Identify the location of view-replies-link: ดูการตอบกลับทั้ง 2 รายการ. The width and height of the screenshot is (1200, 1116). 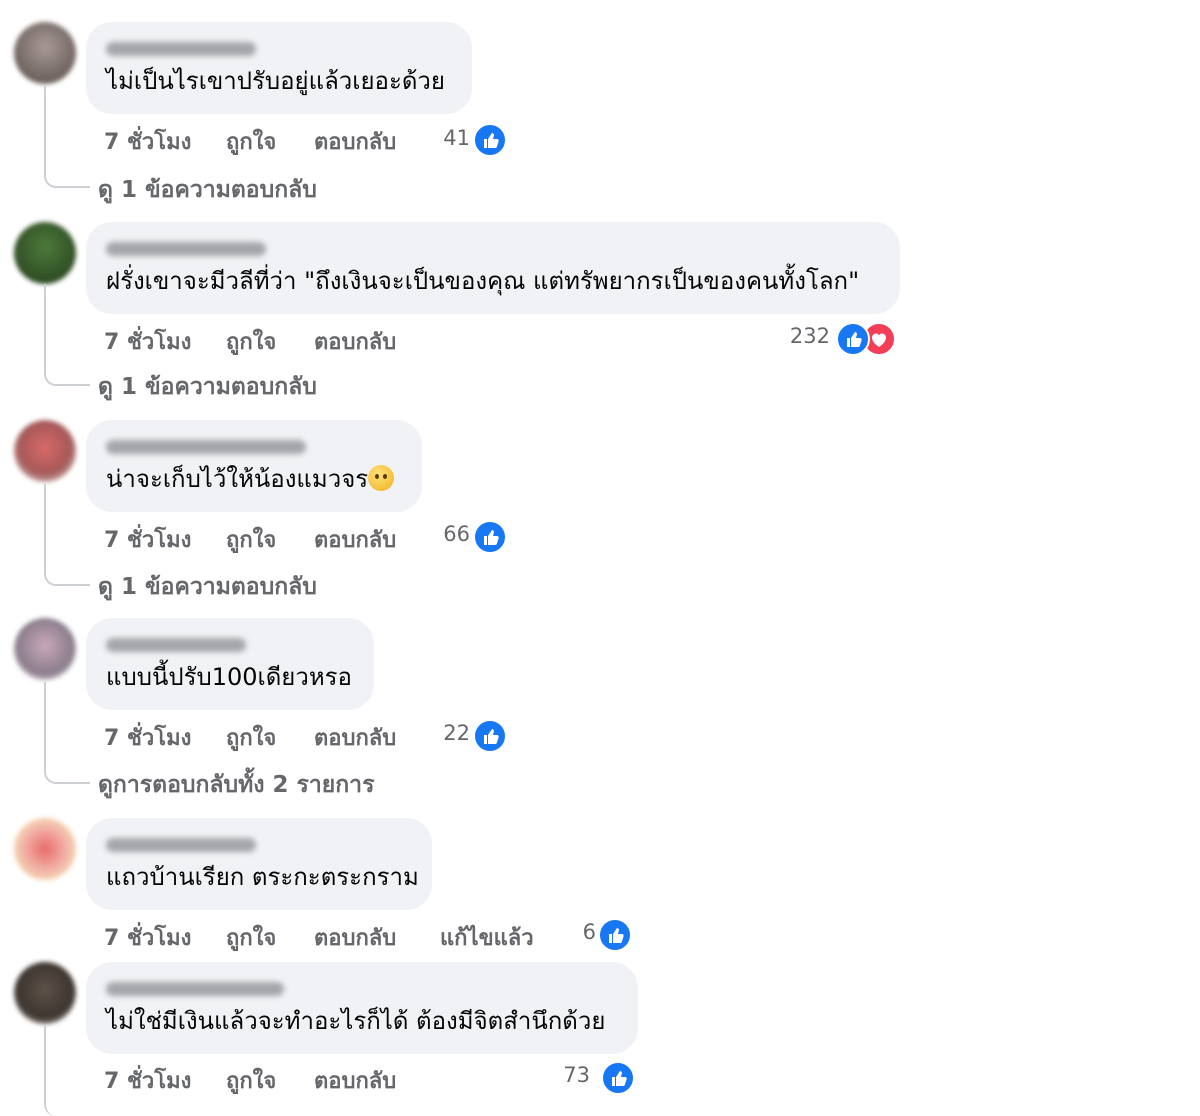
(236, 785).